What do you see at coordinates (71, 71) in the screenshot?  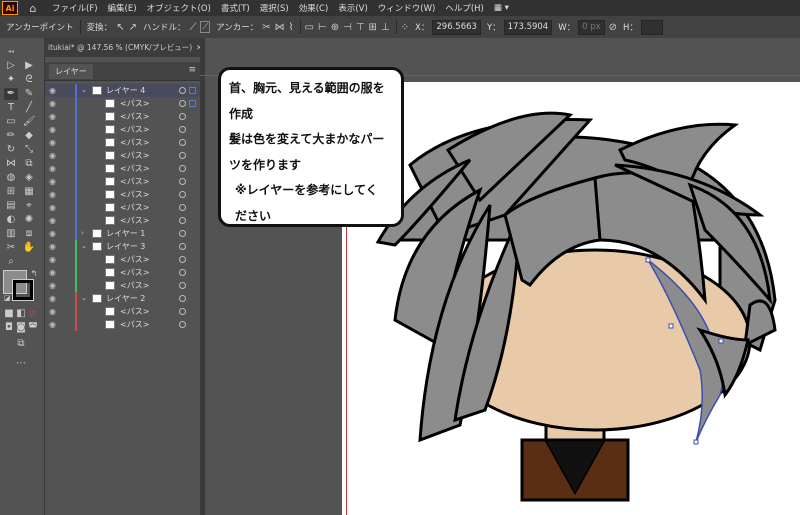 I see `layers-tab: レイヤー` at bounding box center [71, 71].